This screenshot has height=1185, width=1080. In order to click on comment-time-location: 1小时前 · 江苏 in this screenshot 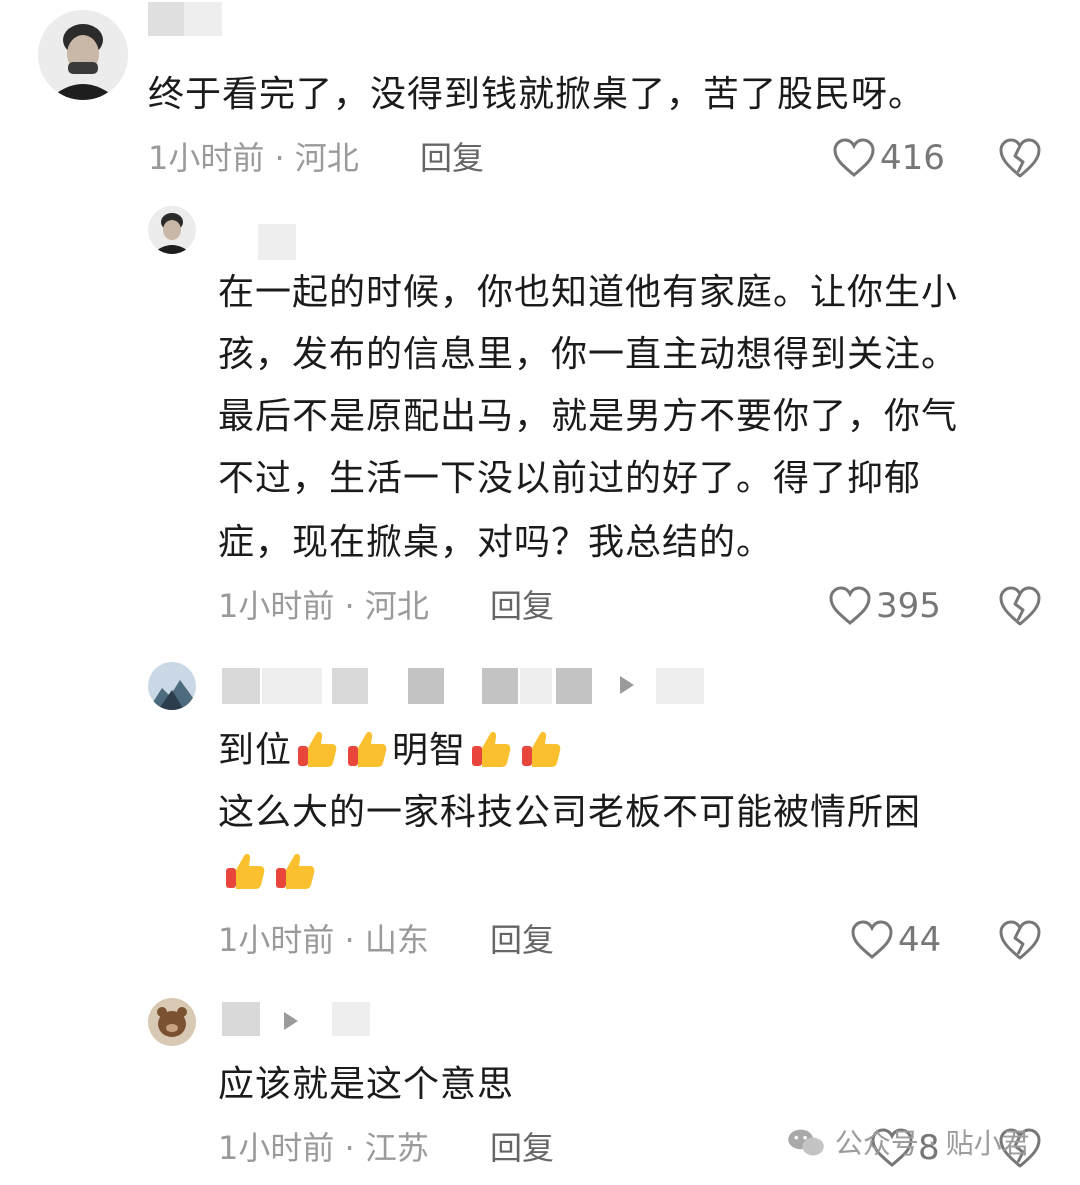, I will do `click(323, 1148)`.